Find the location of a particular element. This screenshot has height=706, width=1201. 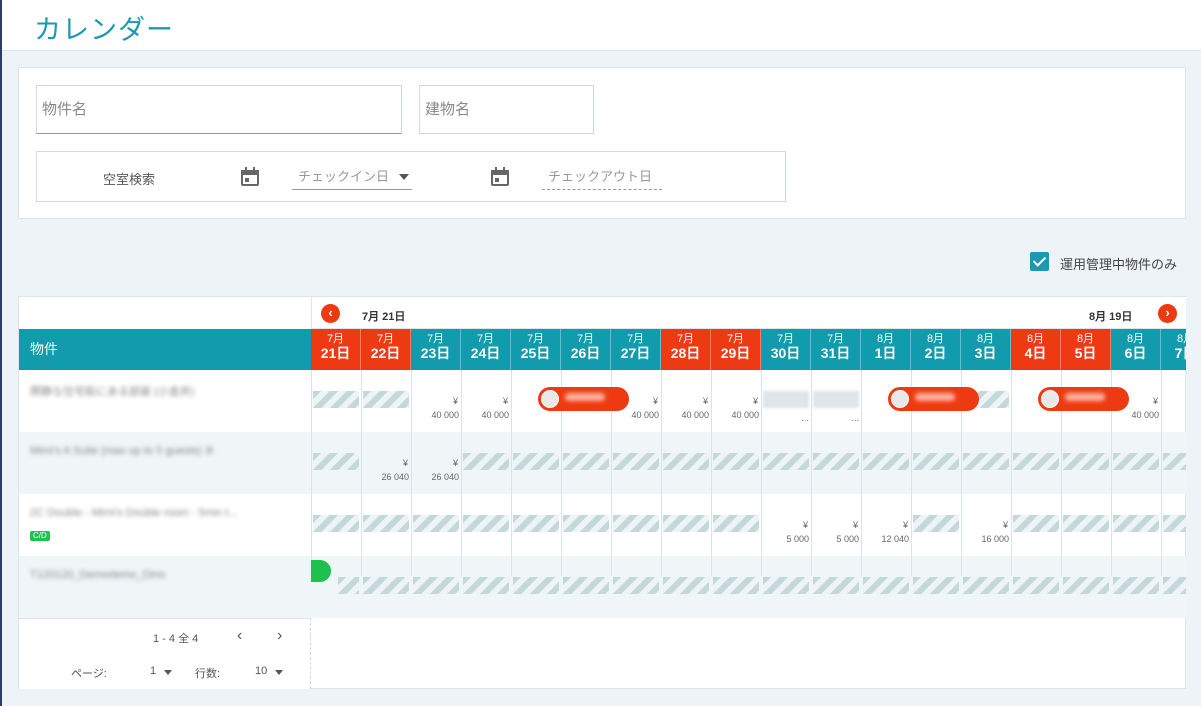

managed-only-checkbox is located at coordinates (1039, 261).